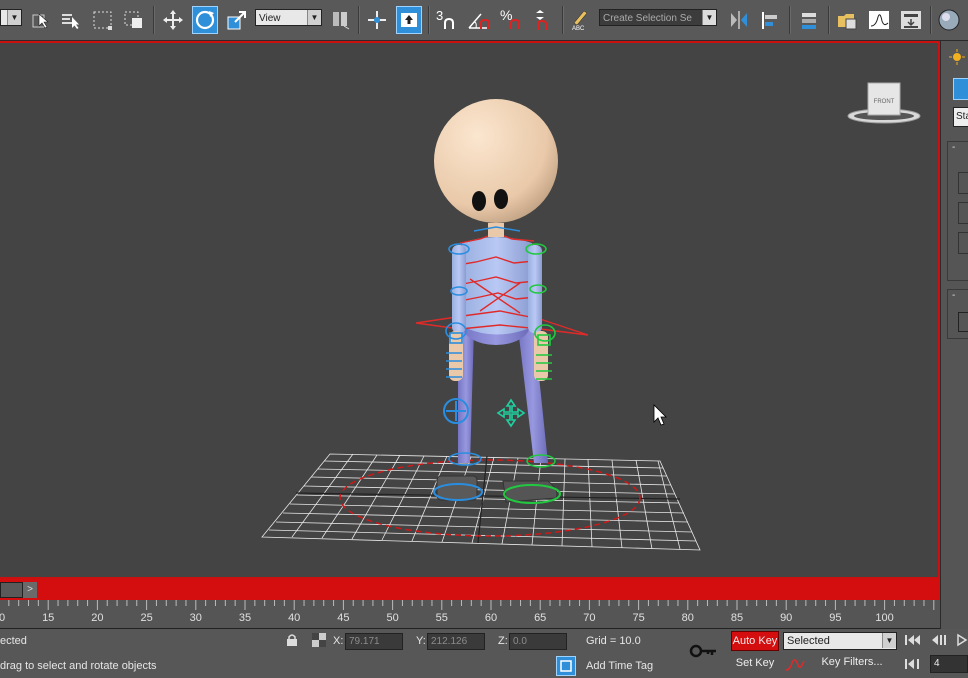  I want to click on use-pivot-center-button, so click(341, 20).